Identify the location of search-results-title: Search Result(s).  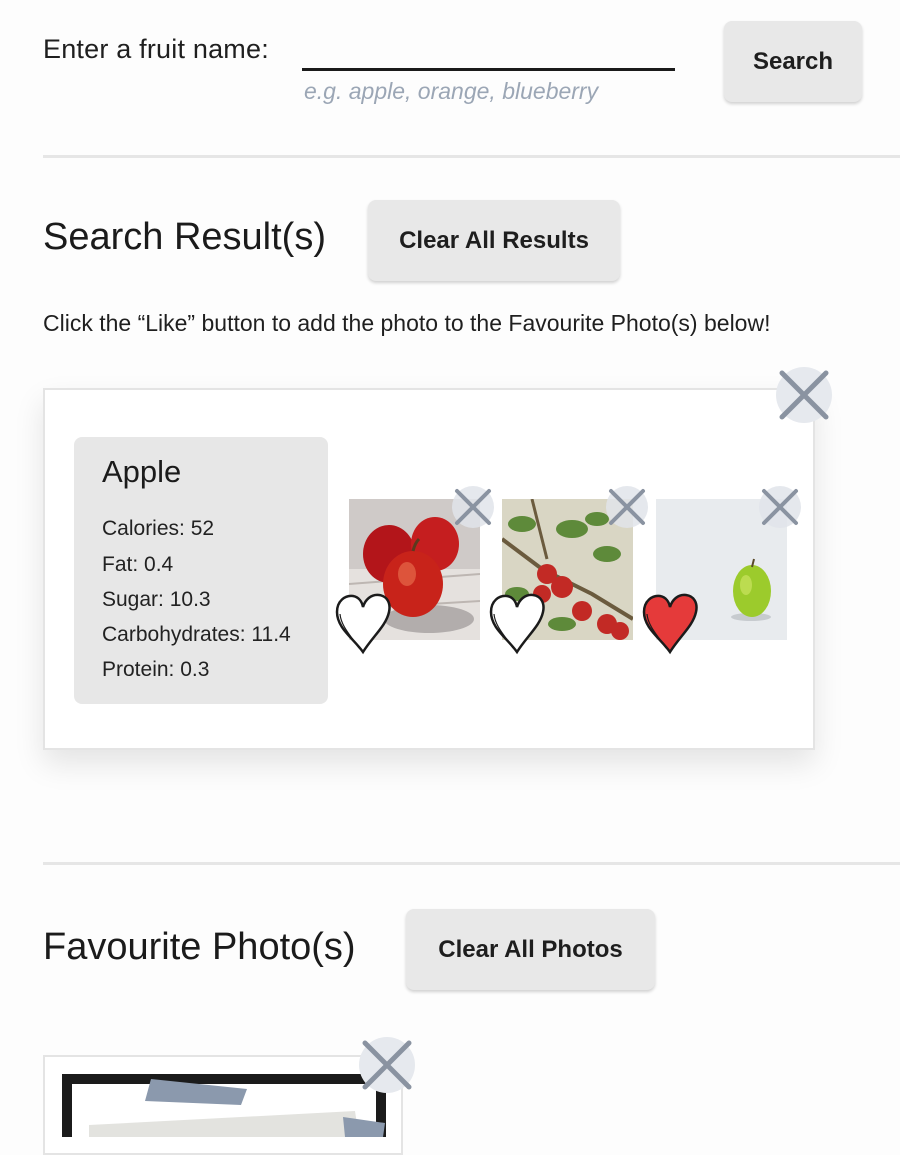
(184, 237).